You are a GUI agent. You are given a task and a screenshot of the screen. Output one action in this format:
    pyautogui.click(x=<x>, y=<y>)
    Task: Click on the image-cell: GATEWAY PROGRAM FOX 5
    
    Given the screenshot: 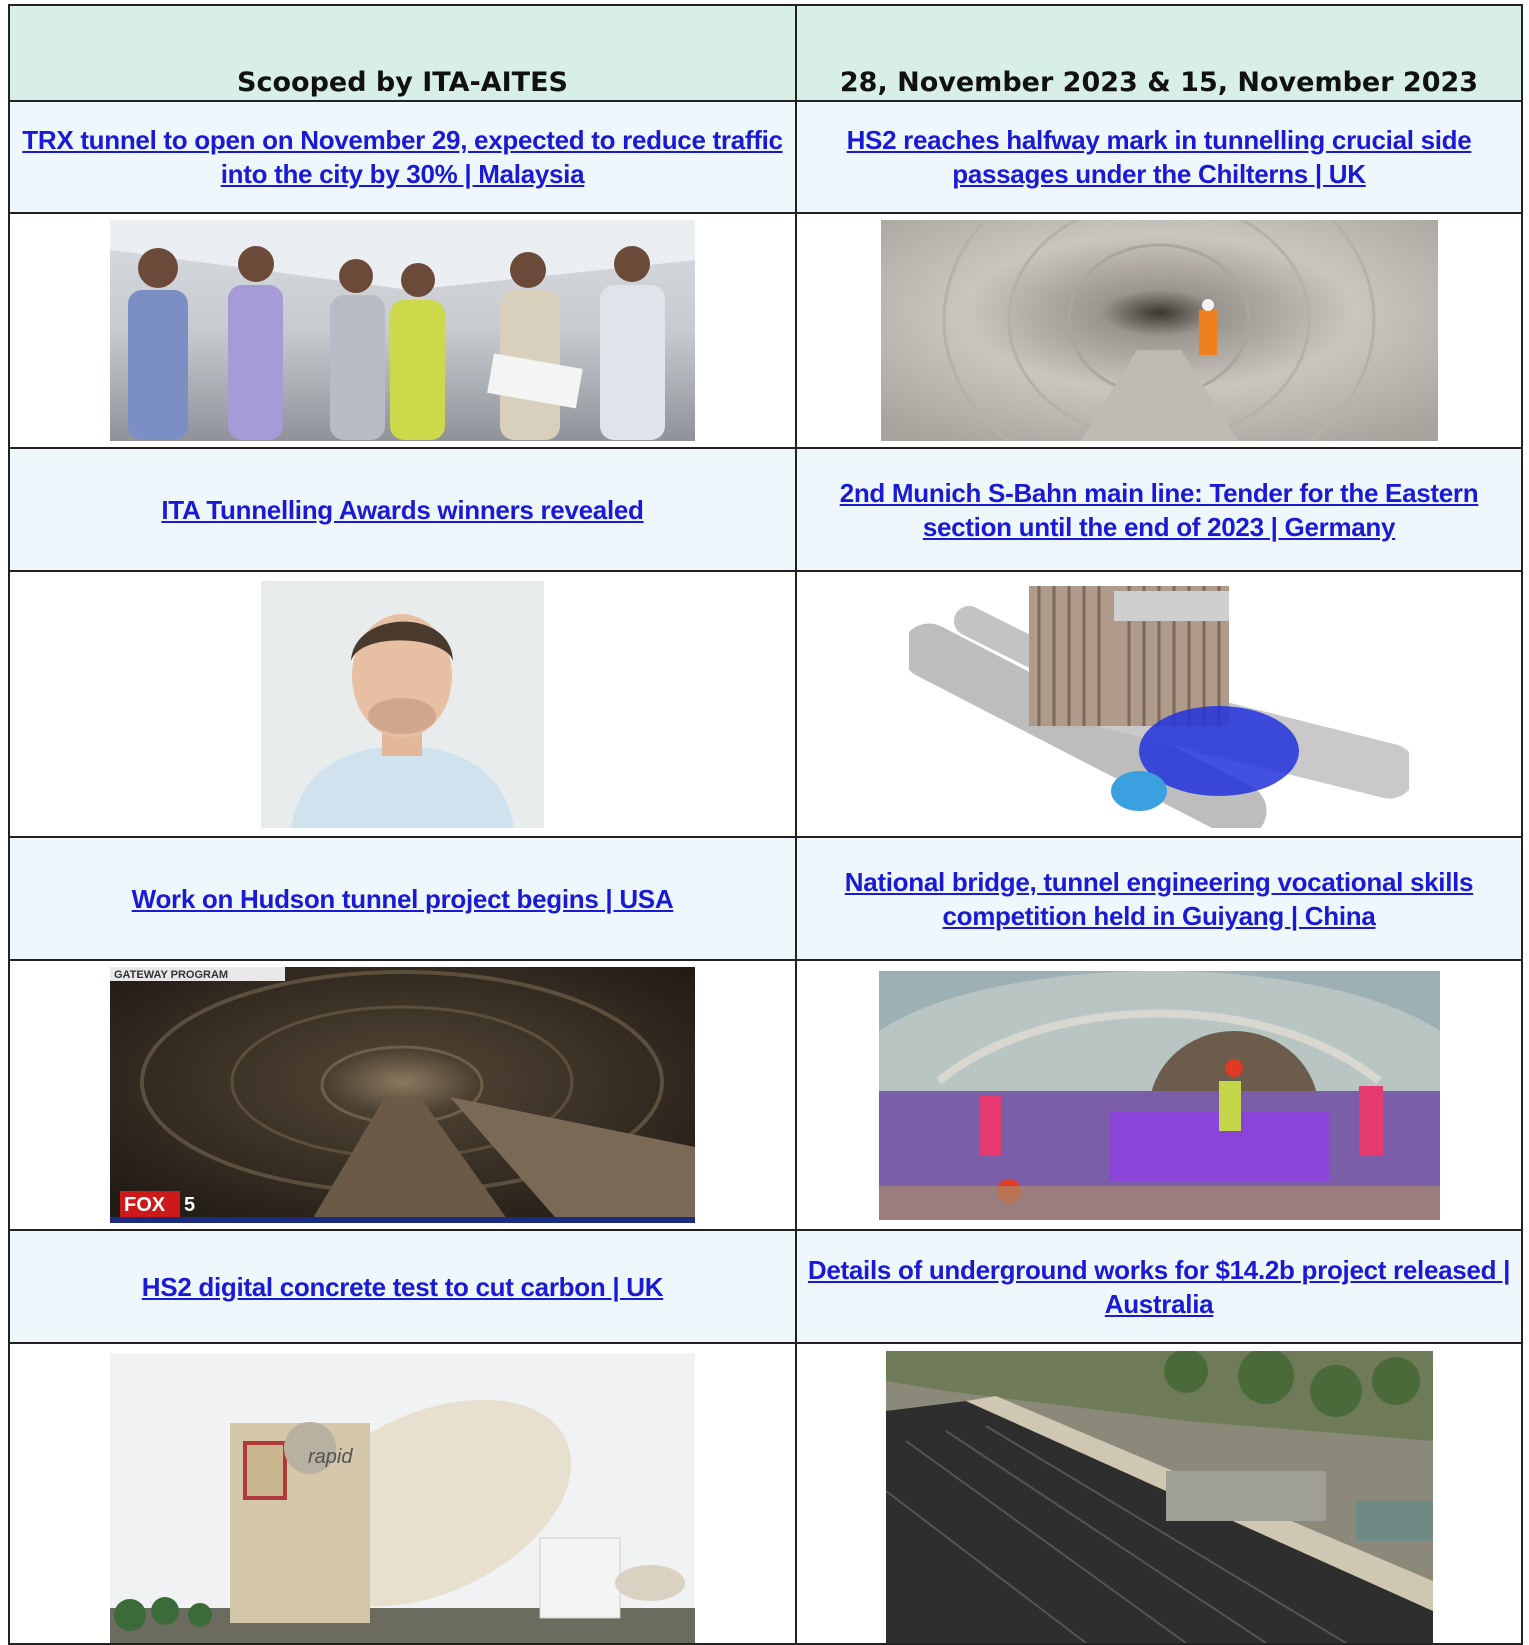 What is the action you would take?
    pyautogui.click(x=402, y=1095)
    